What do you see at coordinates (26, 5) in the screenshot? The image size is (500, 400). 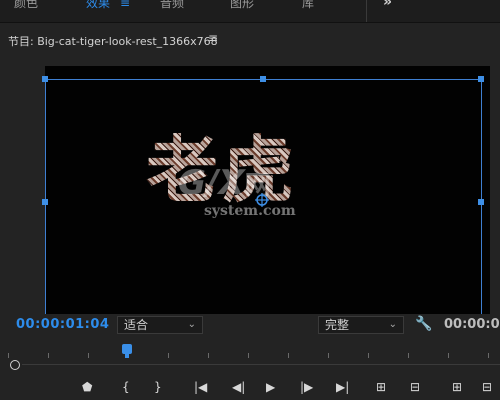 I see `workspace-tab-color: 颜色` at bounding box center [26, 5].